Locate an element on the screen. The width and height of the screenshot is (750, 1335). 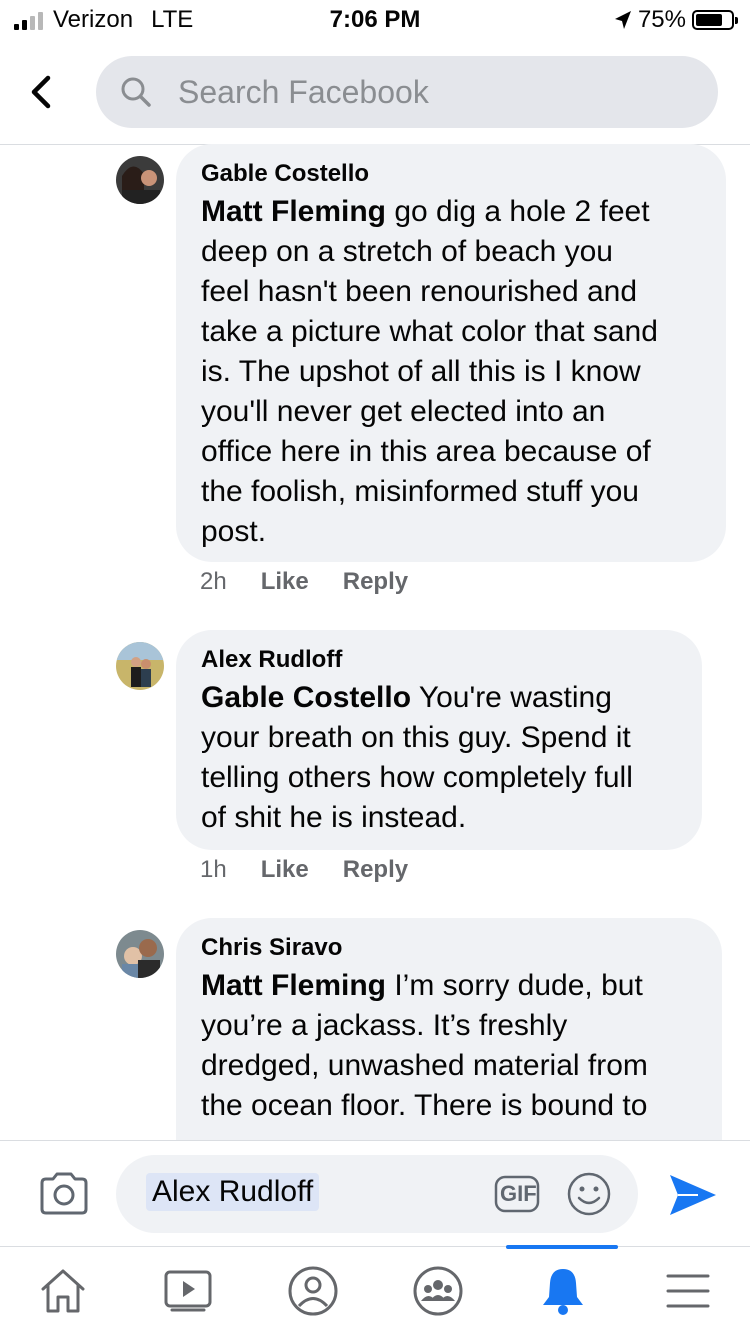
tab-home is located at coordinates (62, 1291).